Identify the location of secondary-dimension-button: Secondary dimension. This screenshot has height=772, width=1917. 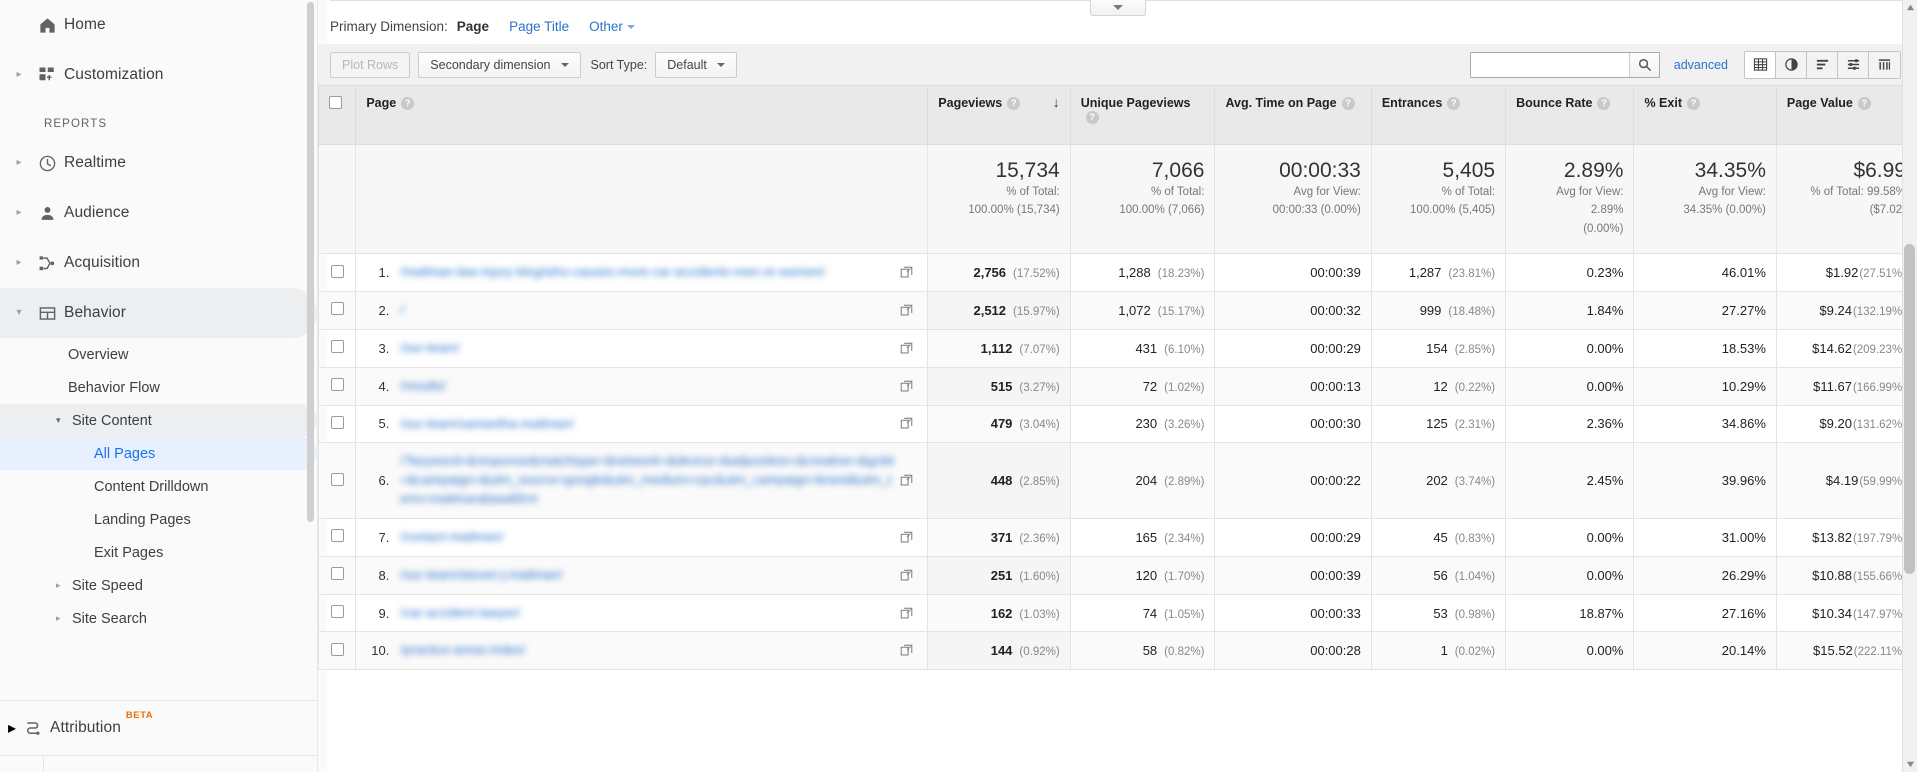
(499, 64).